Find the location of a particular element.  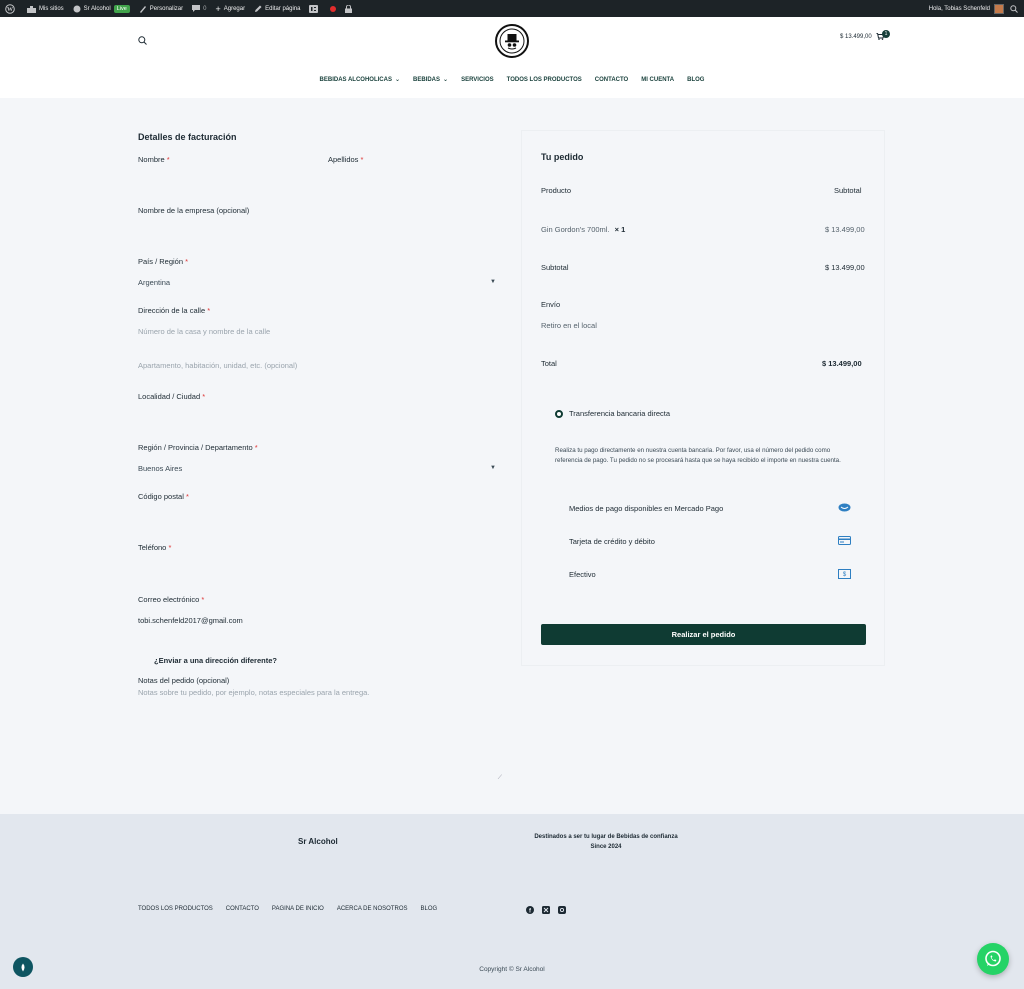

column-subtotal: Subtotal is located at coordinates (848, 190).